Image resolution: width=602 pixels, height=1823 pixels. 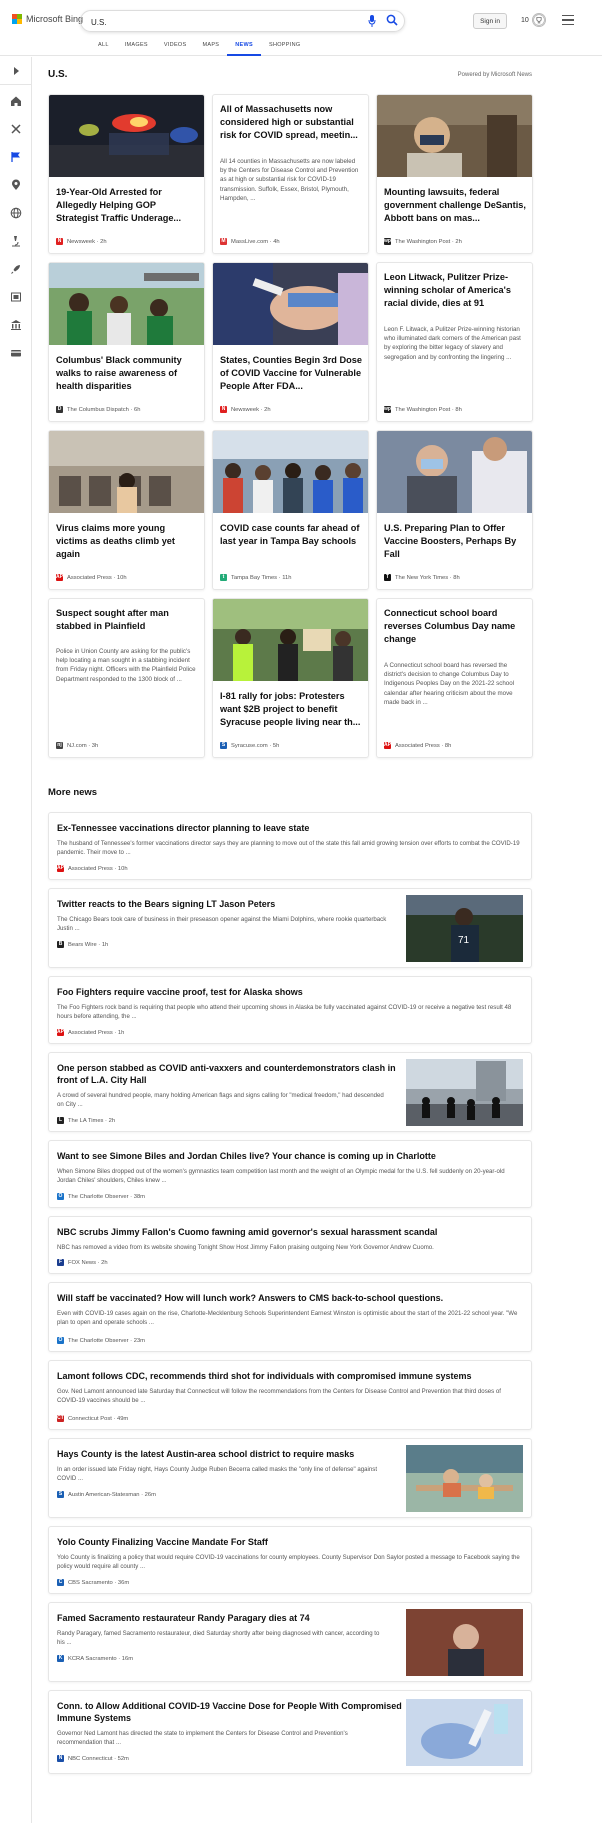 What do you see at coordinates (93, 1418) in the screenshot?
I see `item-source: CT Connecticut Post · 49m` at bounding box center [93, 1418].